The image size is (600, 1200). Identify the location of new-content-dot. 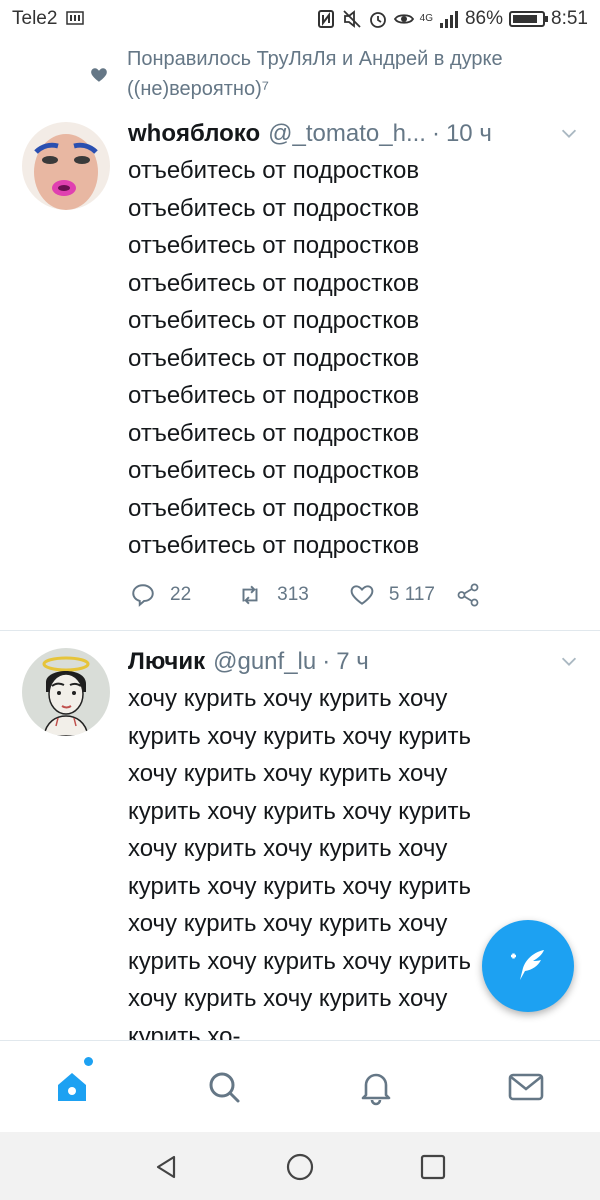
(88, 1061).